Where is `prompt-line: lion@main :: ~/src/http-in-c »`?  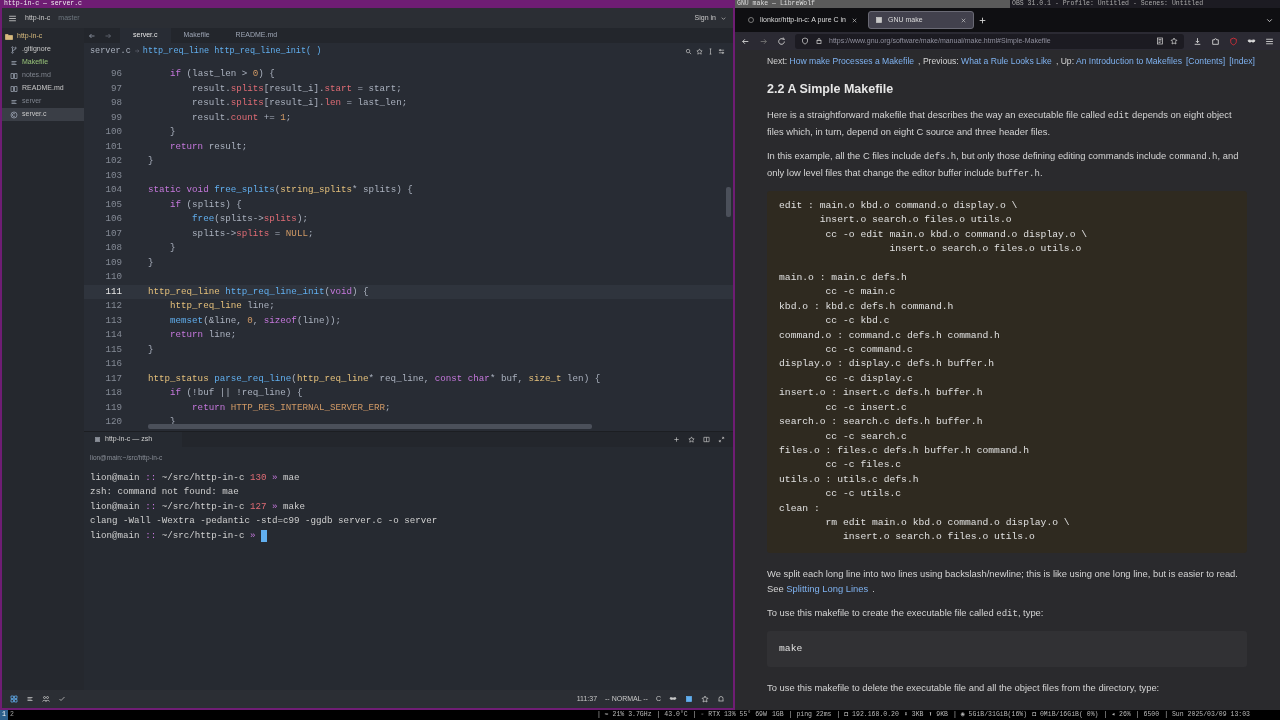 prompt-line: lion@main :: ~/src/http-in-c » is located at coordinates (173, 535).